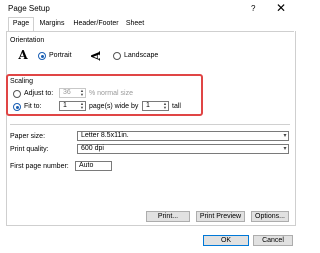  Describe the element at coordinates (52, 24) in the screenshot. I see `tab-margins: Margins` at that location.